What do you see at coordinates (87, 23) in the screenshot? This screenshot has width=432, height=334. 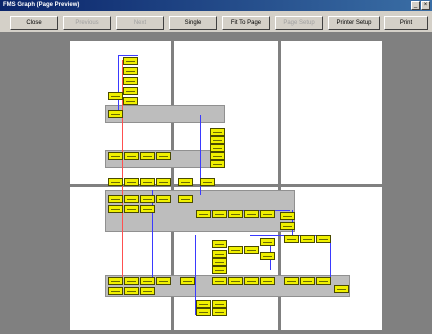 I see `previous-button: Previous` at bounding box center [87, 23].